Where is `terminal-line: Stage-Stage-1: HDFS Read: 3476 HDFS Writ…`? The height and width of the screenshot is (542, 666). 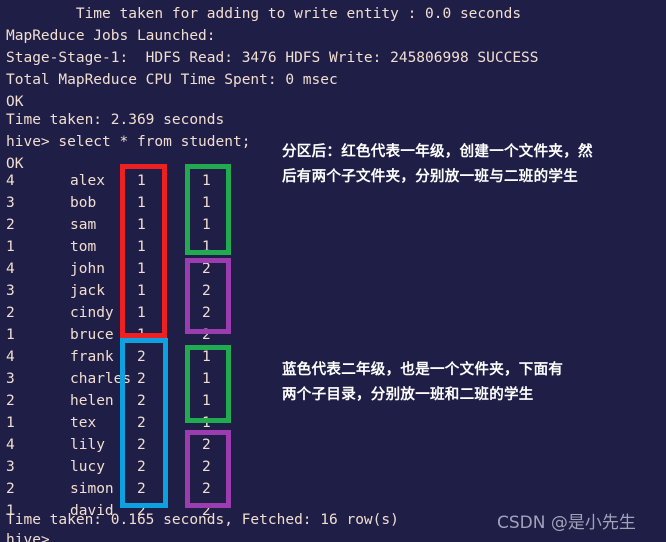
terminal-line: Stage-Stage-1: HDFS Read: 3476 HDFS Writ… is located at coordinates (272, 58).